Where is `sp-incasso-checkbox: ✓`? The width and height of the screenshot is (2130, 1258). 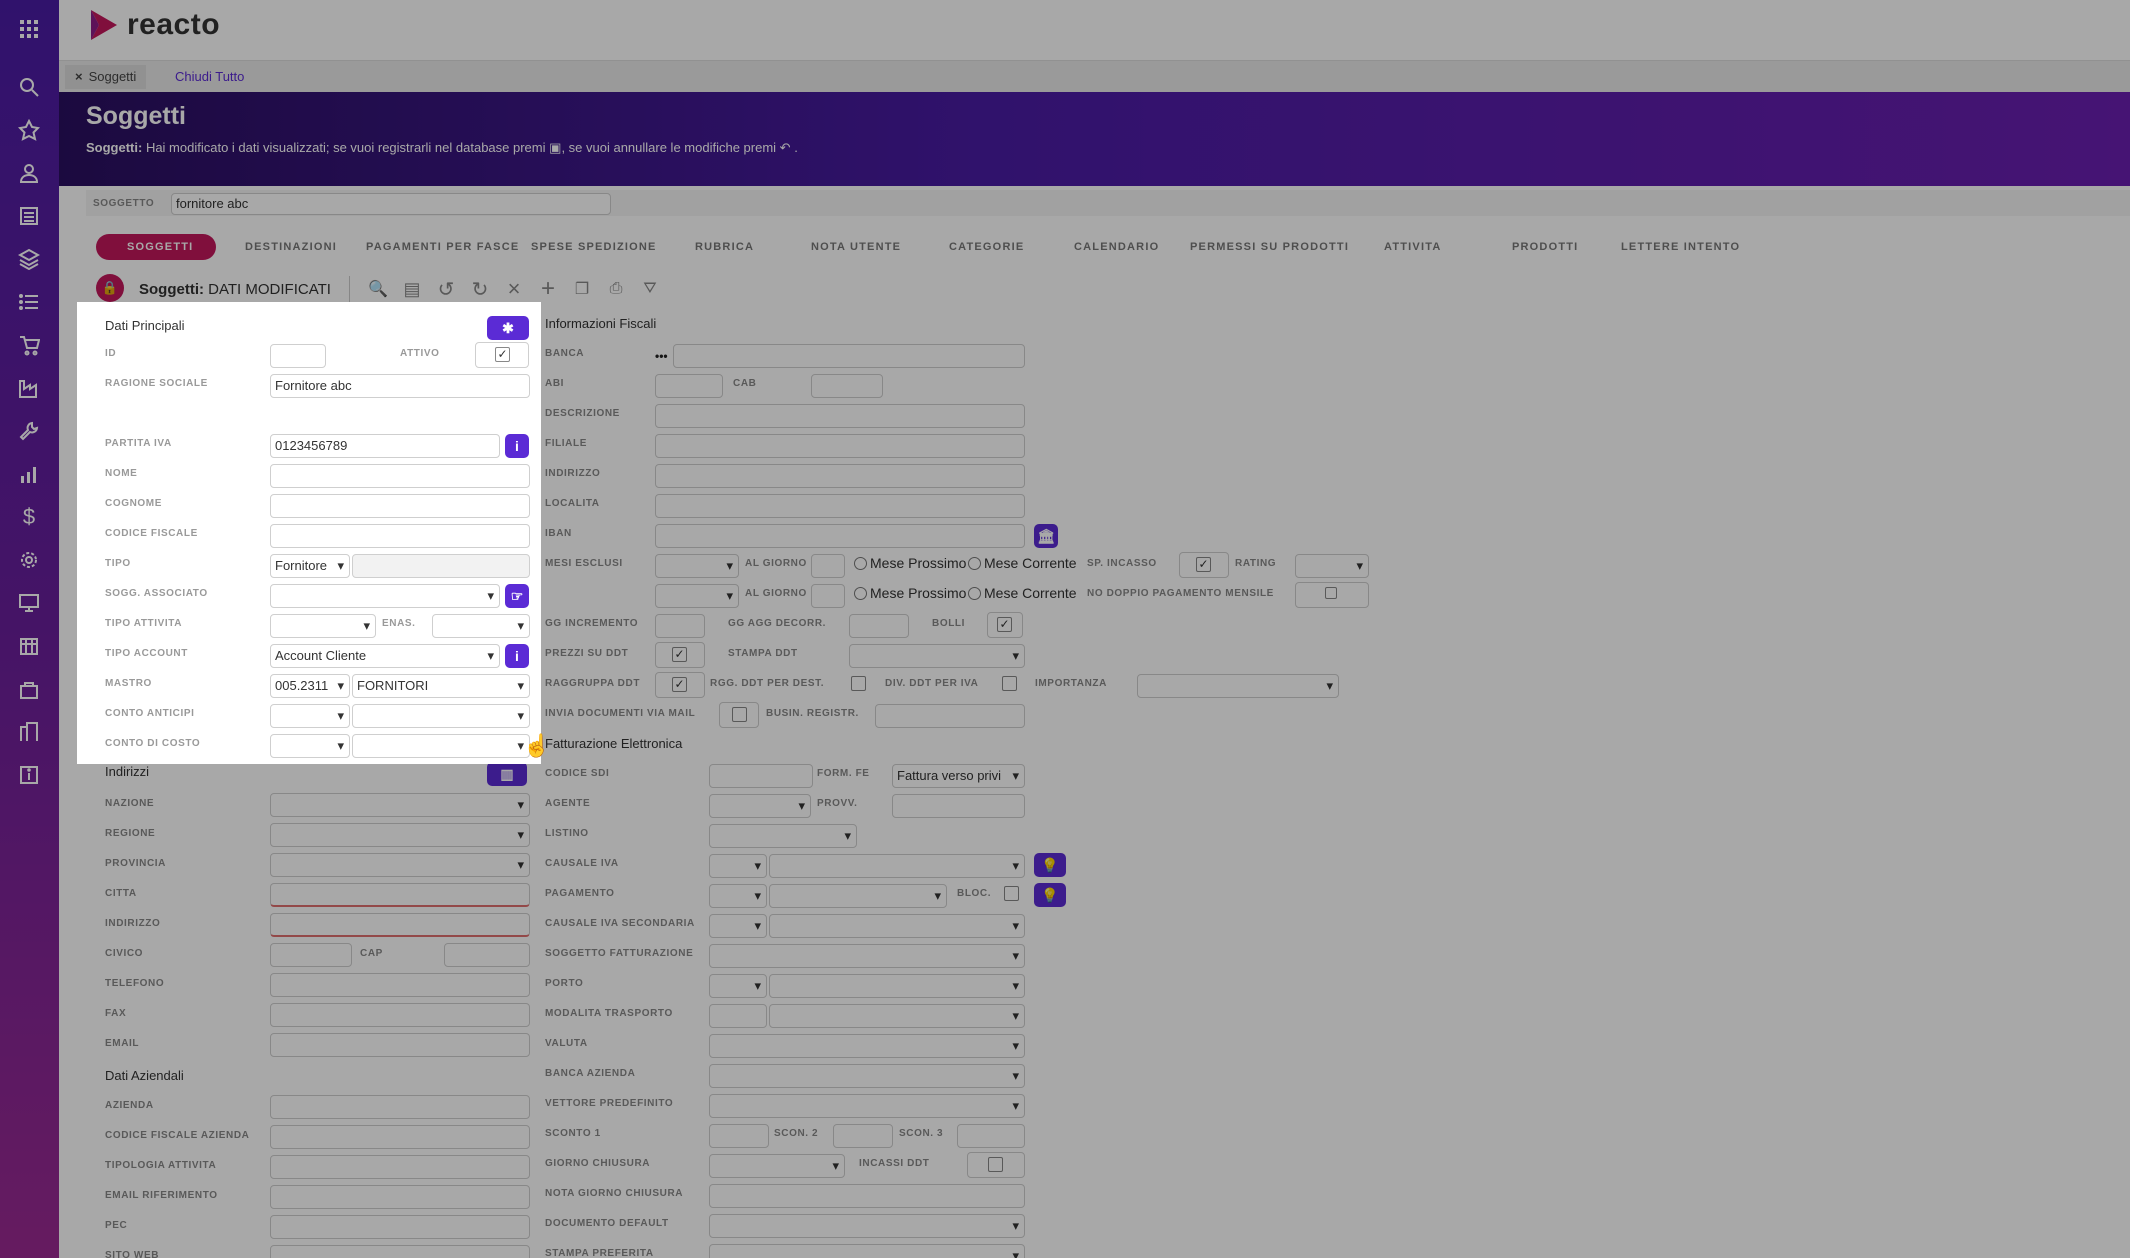 sp-incasso-checkbox: ✓ is located at coordinates (1203, 564).